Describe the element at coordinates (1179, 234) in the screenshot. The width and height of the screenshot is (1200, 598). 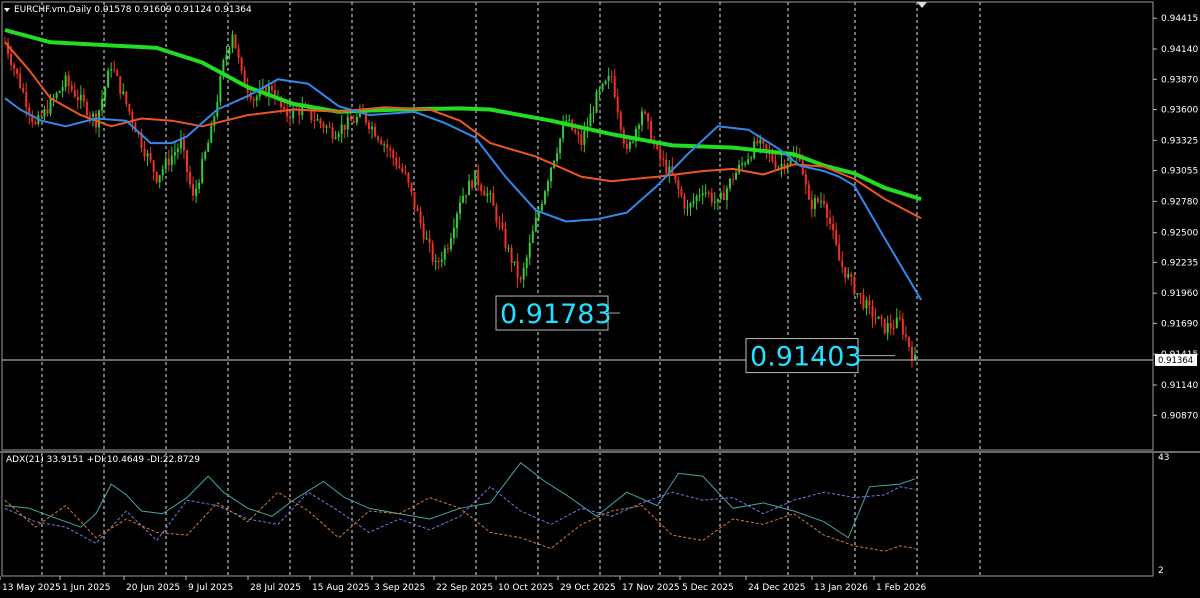
I see `price-tick-label: 0.92500` at that location.